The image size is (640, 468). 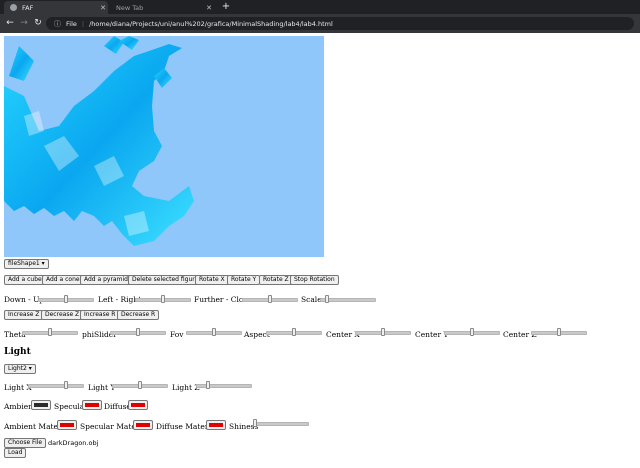 What do you see at coordinates (17, 352) in the screenshot?
I see `light-heading: Light` at bounding box center [17, 352].